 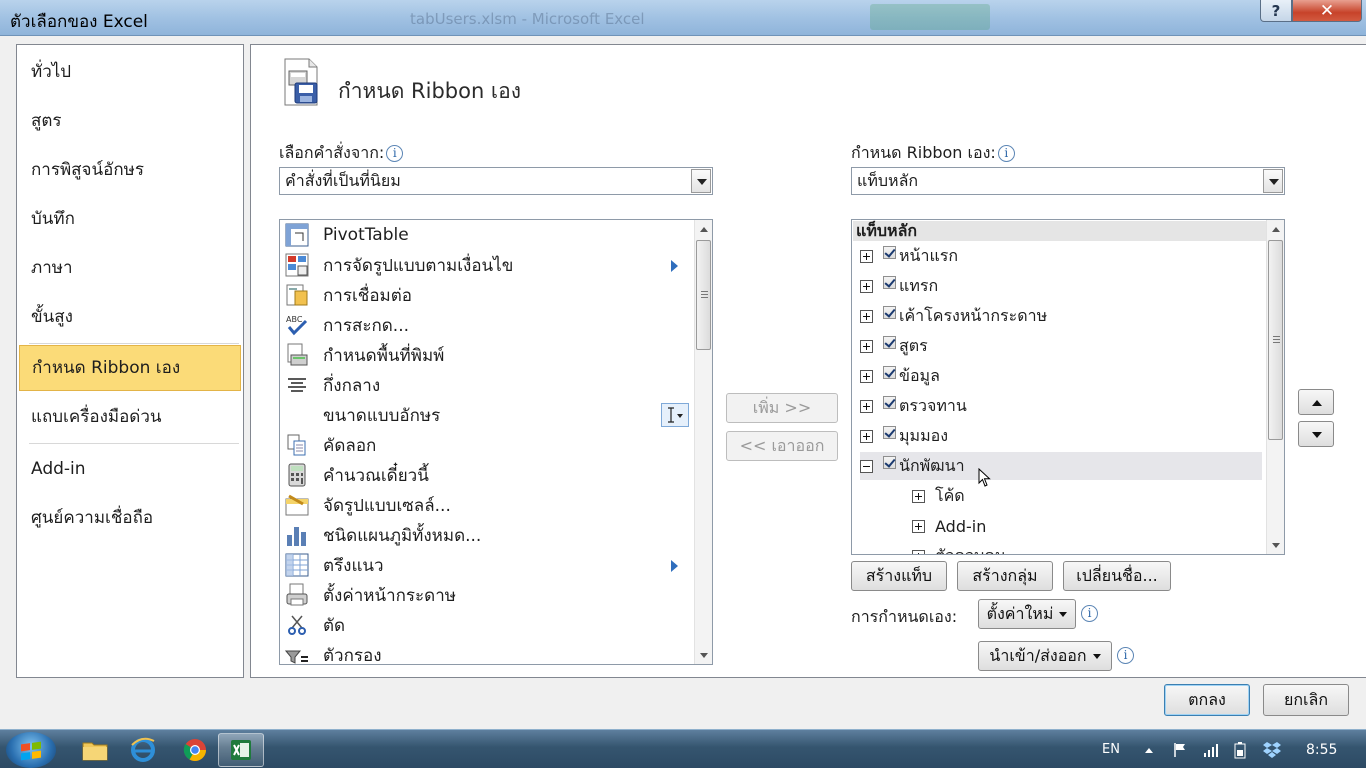 What do you see at coordinates (1306, 700) in the screenshot?
I see `cancel-button: ยกเลิก` at bounding box center [1306, 700].